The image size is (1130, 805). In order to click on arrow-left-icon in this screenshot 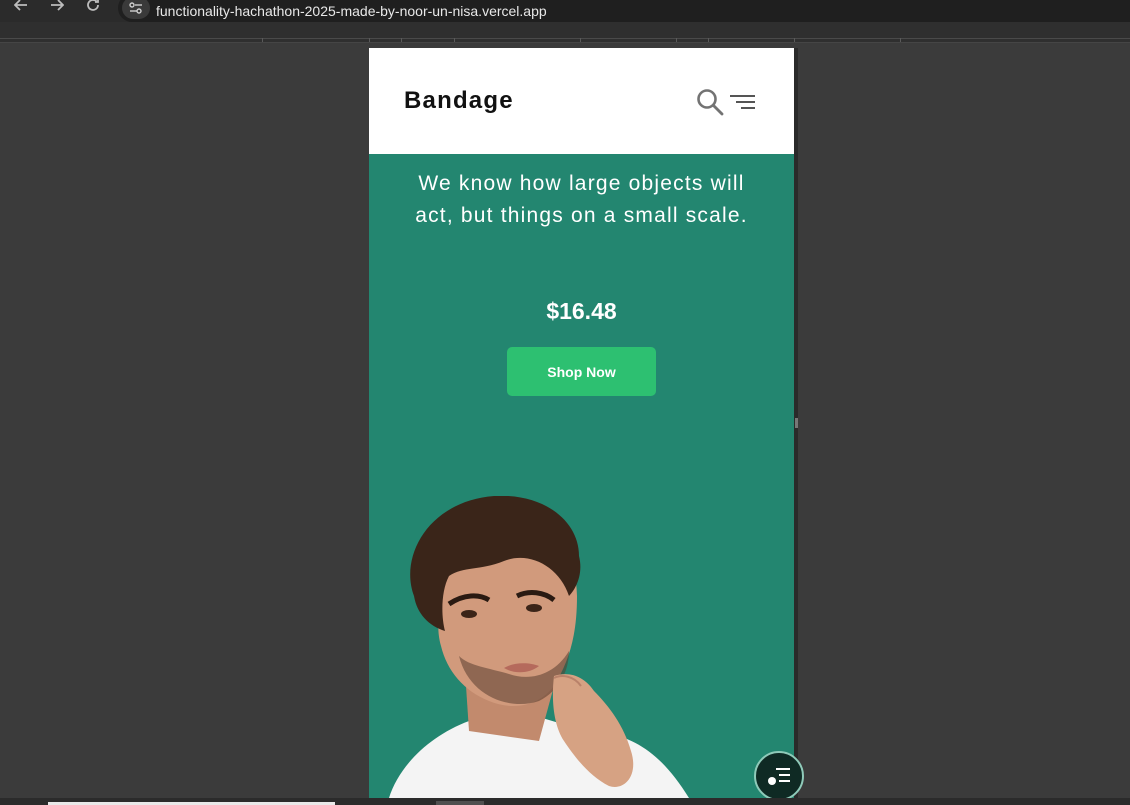, I will do `click(20, 5)`.